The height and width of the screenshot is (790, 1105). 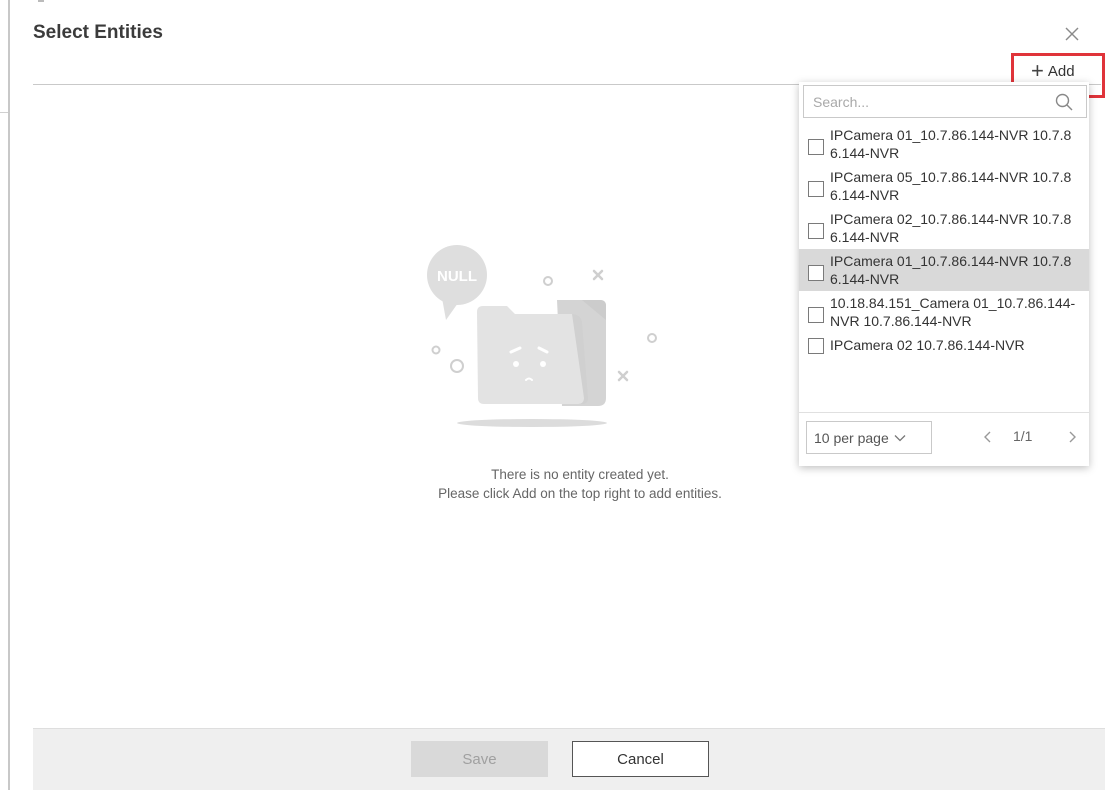 I want to click on folder-icon, so click(x=532, y=355).